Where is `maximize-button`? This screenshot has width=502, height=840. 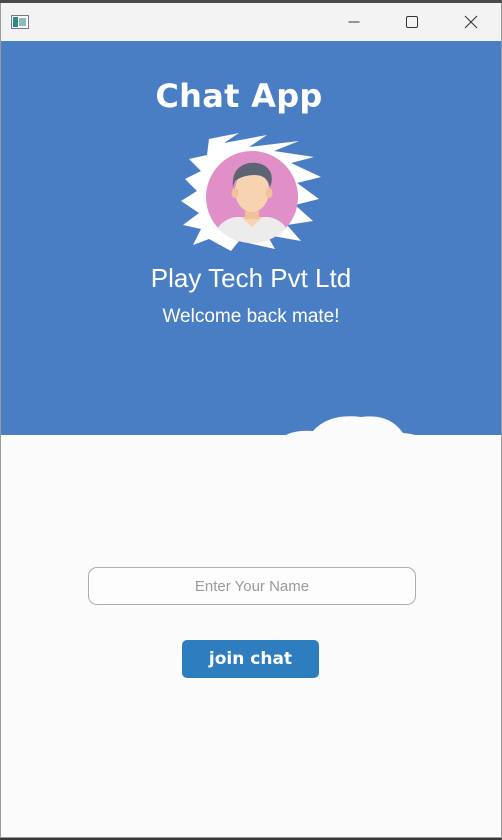 maximize-button is located at coordinates (412, 22).